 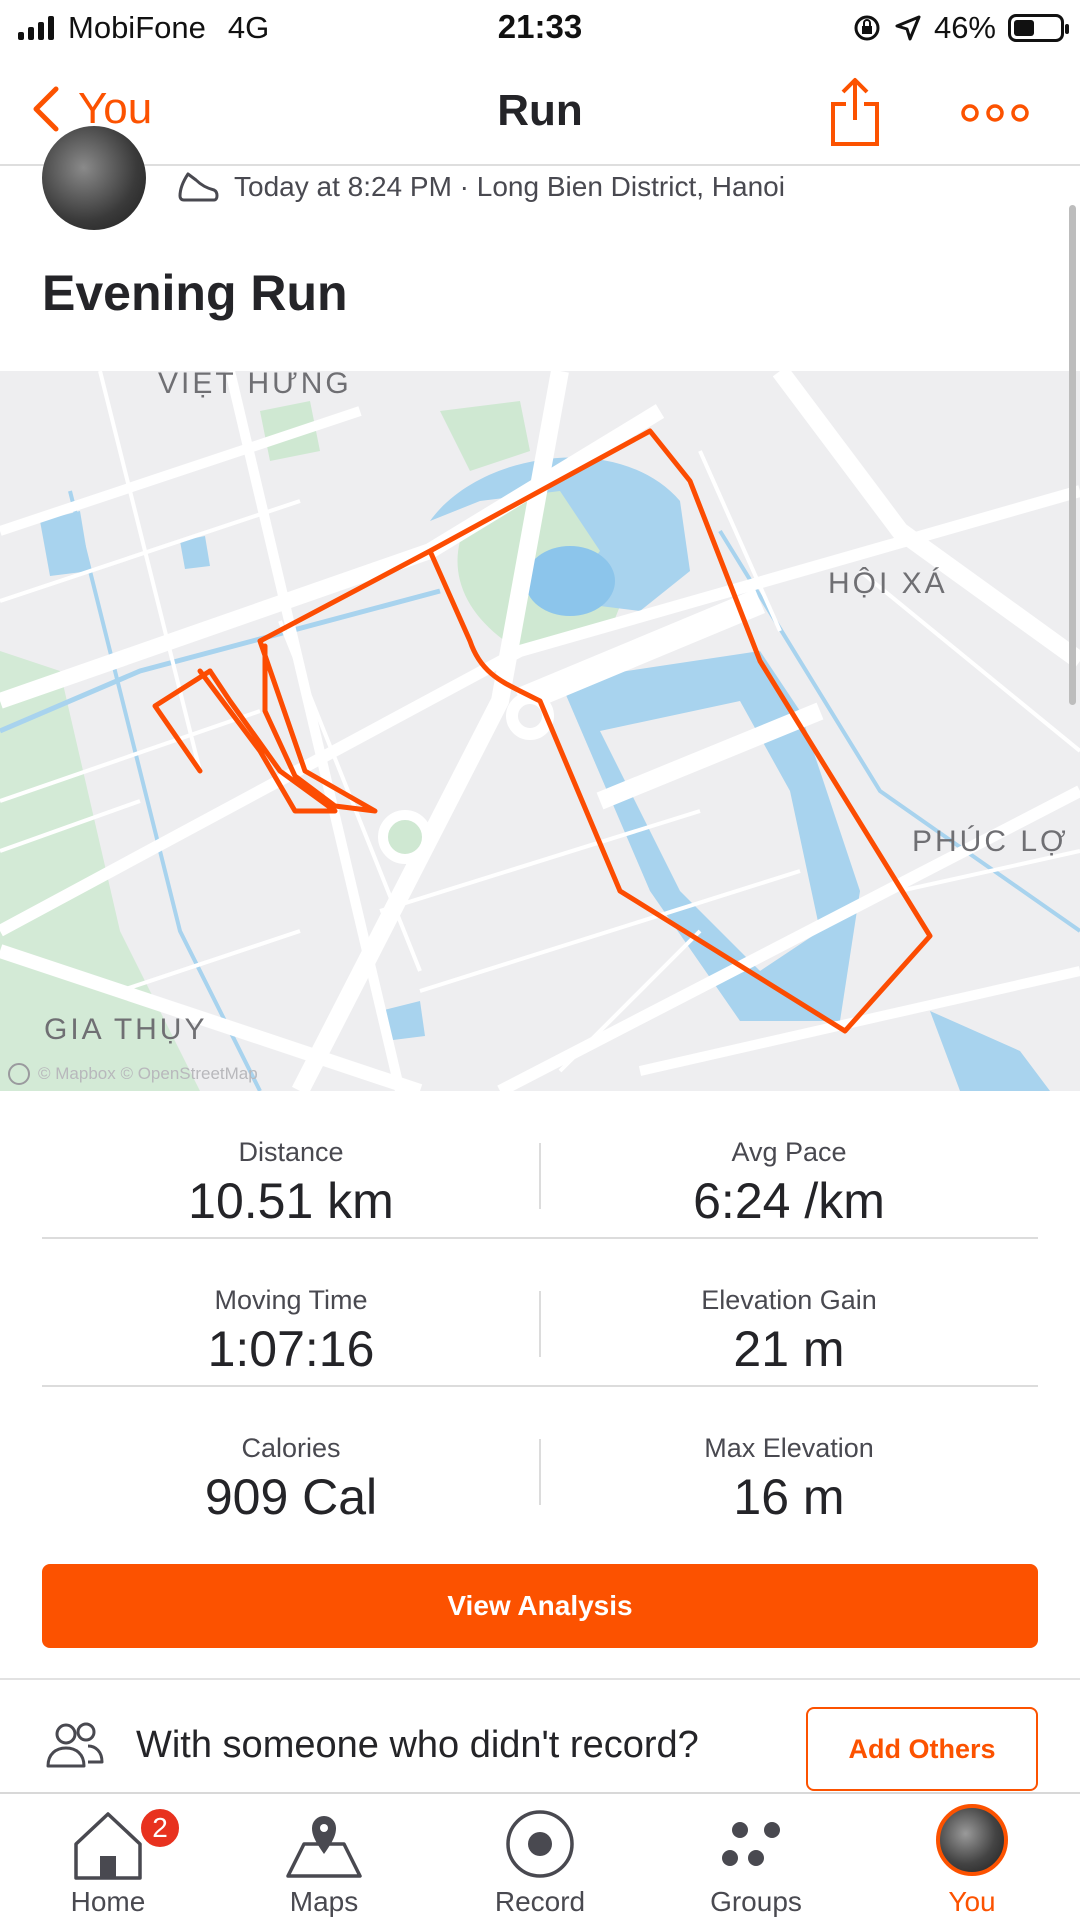 What do you see at coordinates (964, 27) in the screenshot?
I see `battery-percent: 46%` at bounding box center [964, 27].